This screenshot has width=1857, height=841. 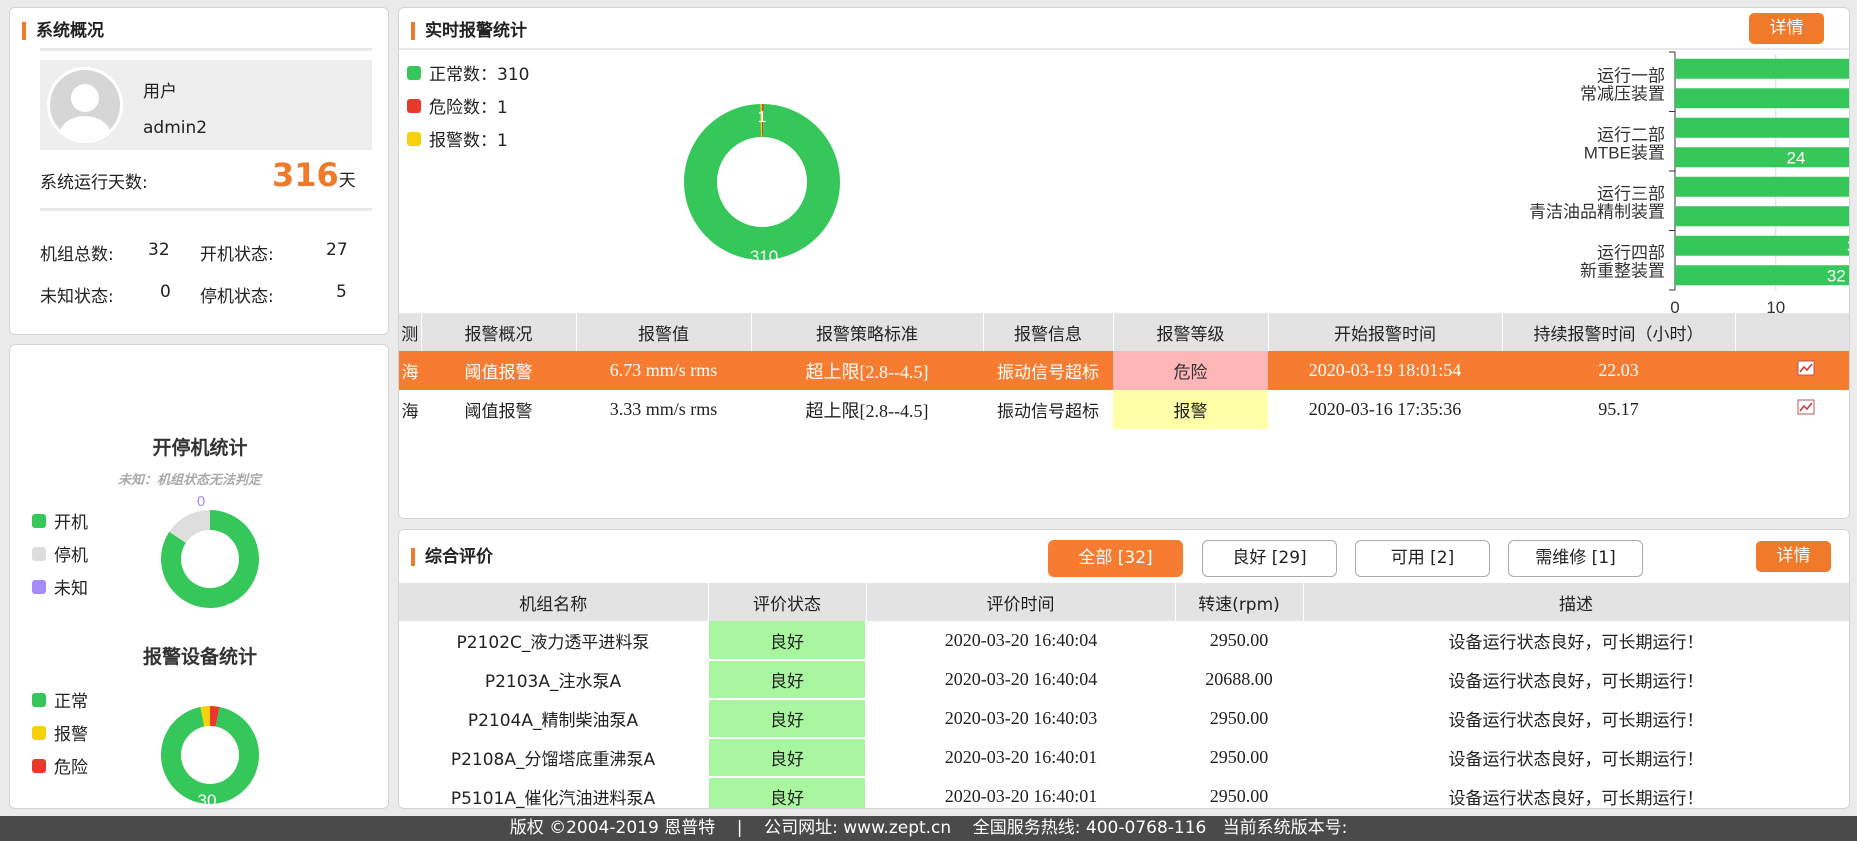 I want to click on col-header: 评价状态, so click(x=787, y=602).